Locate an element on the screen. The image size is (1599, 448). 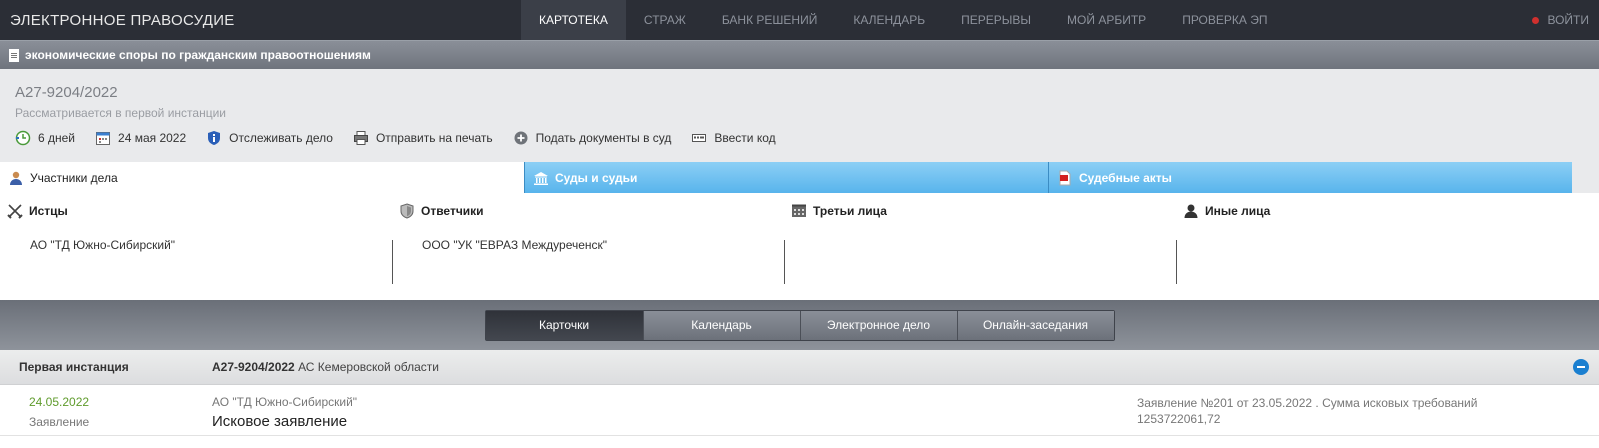
instance-case: А27-9204/2022 АС Кемеровской области is located at coordinates (325, 367).